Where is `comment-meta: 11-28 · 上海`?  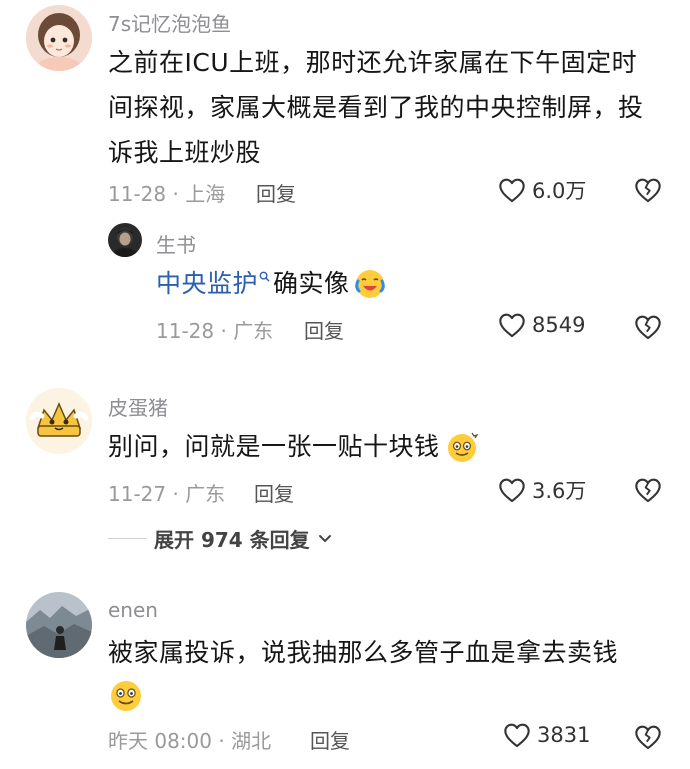 comment-meta: 11-28 · 上海 is located at coordinates (167, 194).